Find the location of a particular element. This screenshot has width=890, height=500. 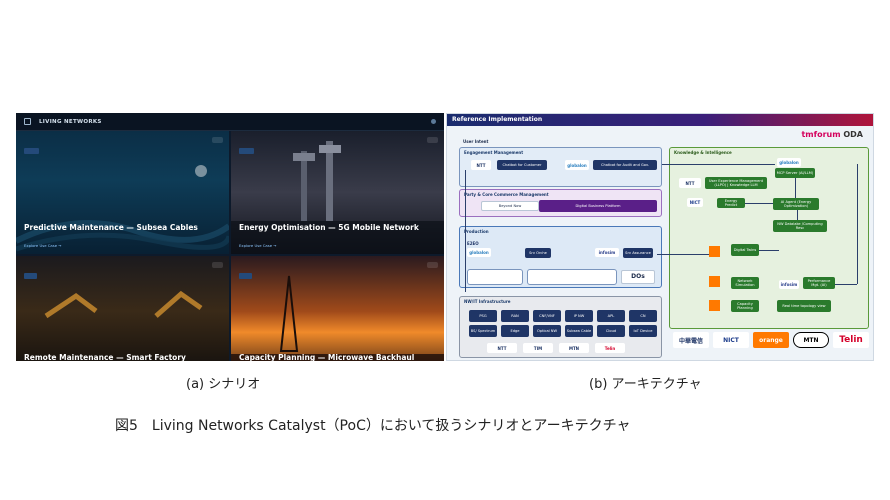

on-tn-do is located at coordinates (572, 277).